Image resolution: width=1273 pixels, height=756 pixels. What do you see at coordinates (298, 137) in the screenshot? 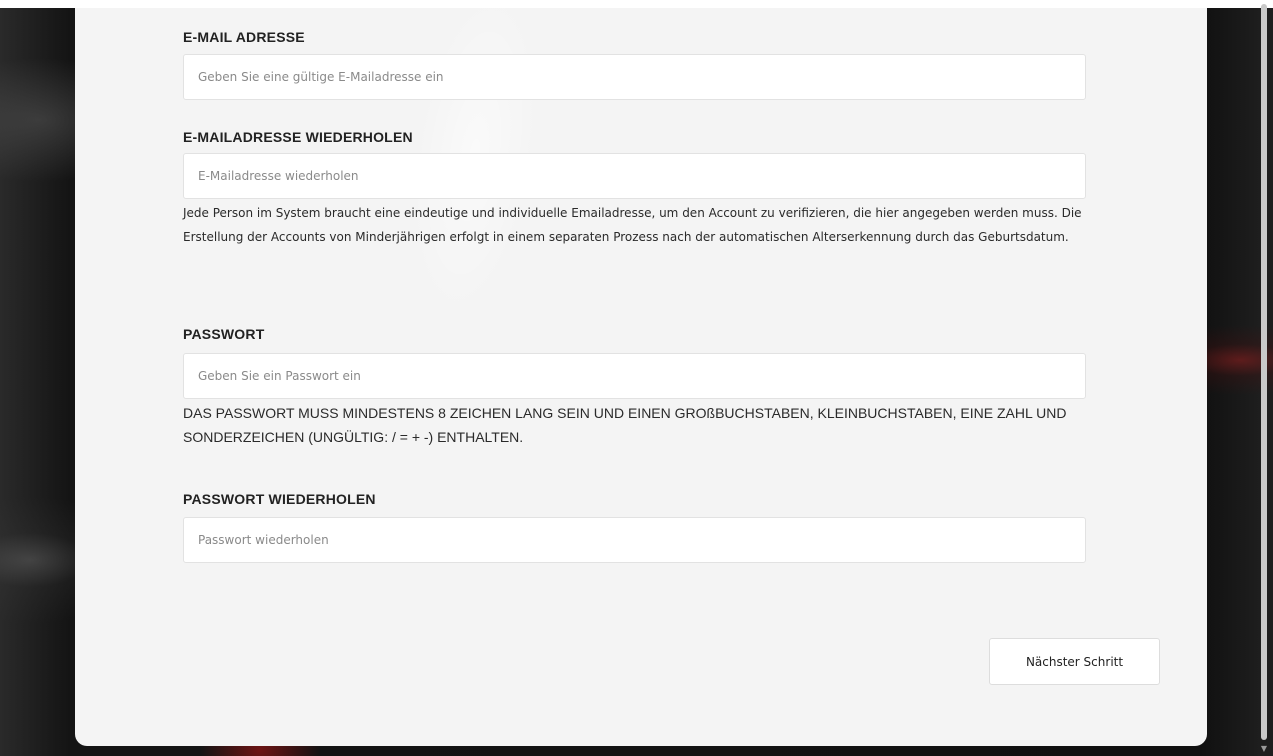
I see `email-repeat-label: E-MAILADRESSE WIEDERHOLEN` at bounding box center [298, 137].